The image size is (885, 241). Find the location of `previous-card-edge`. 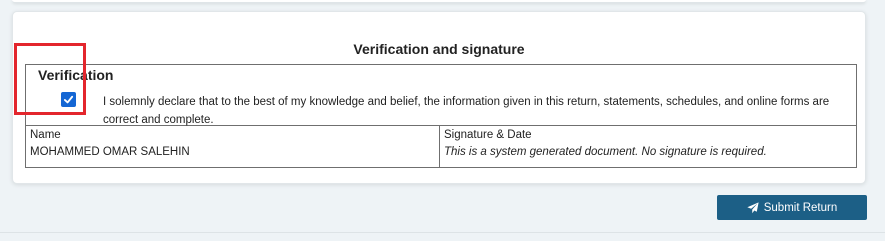

previous-card-edge is located at coordinates (439, 1).